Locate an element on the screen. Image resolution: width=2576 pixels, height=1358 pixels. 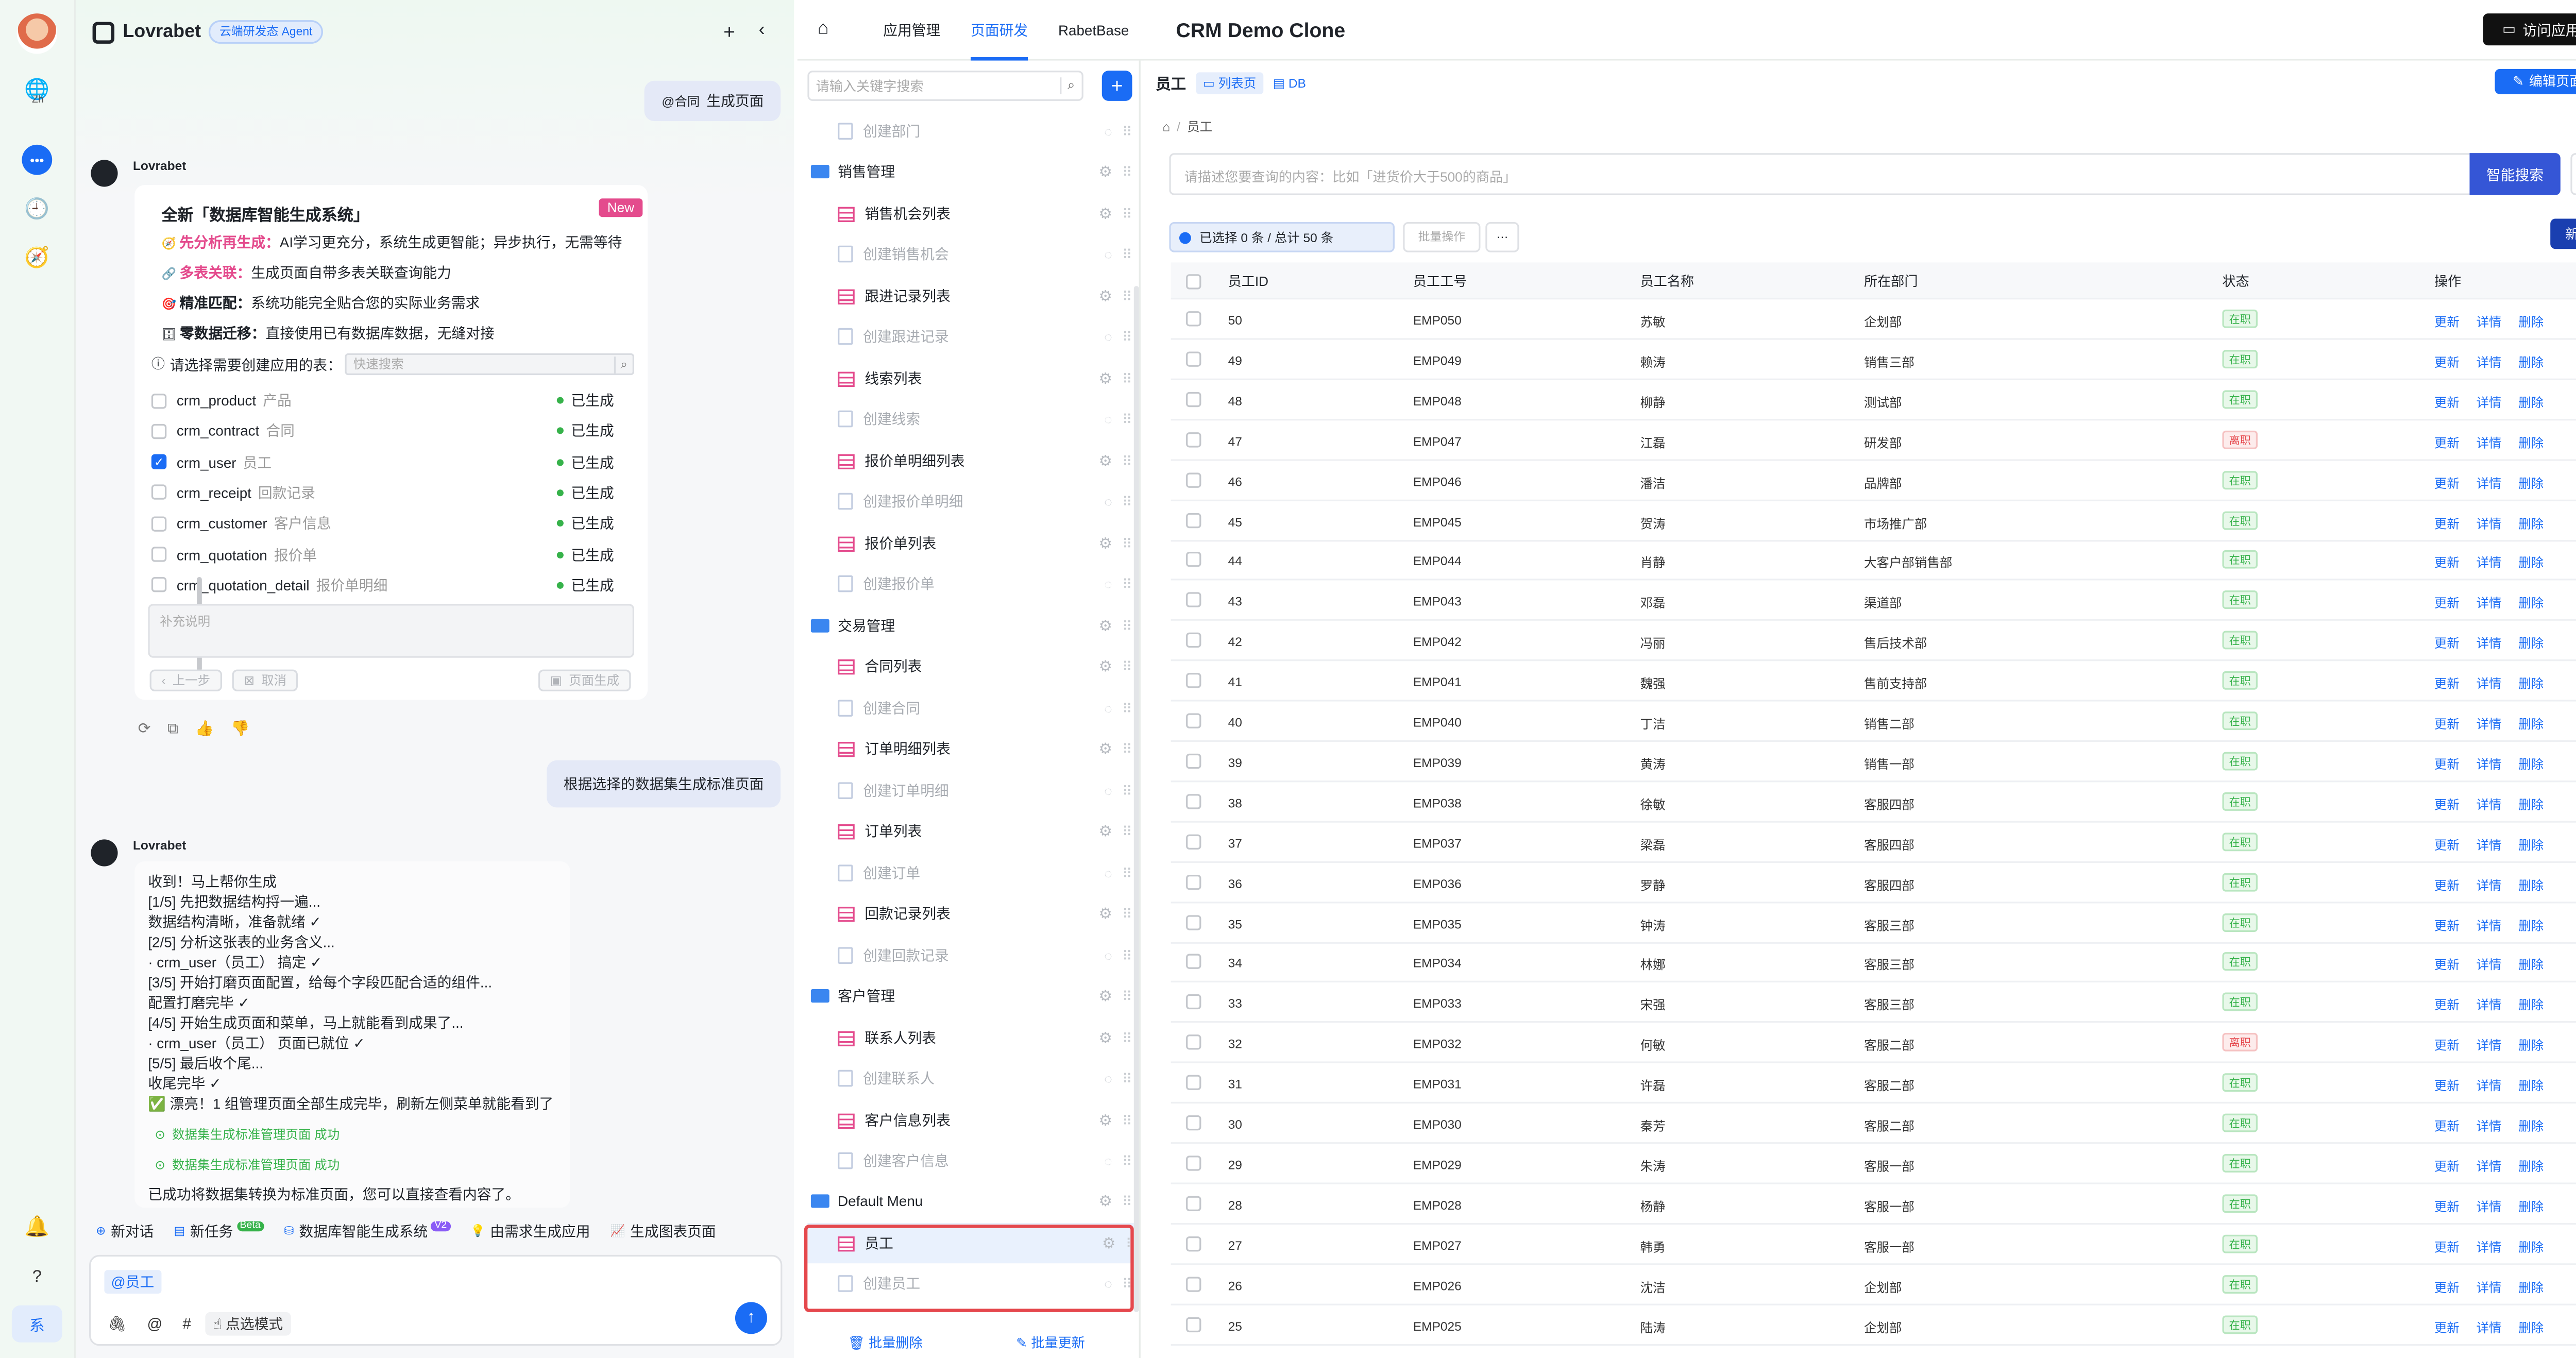
send-button: ↑ is located at coordinates (751, 1318).